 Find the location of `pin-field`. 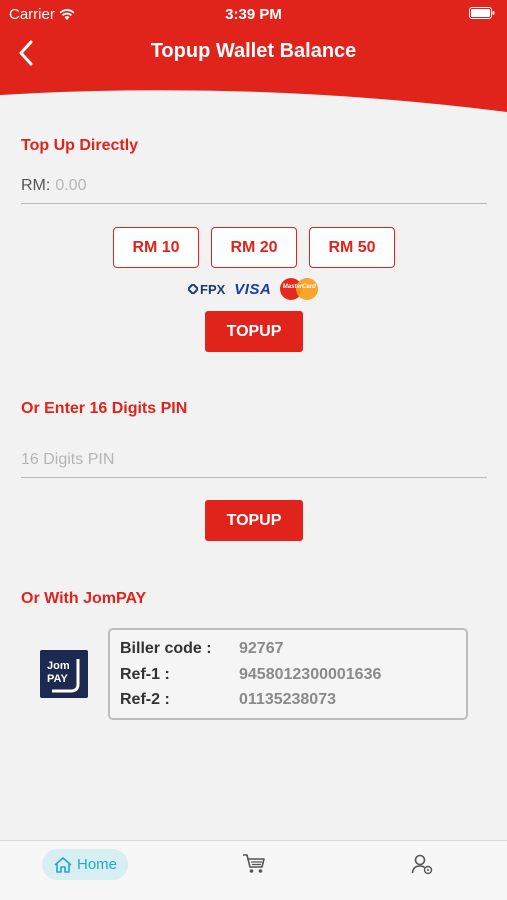

pin-field is located at coordinates (254, 460).